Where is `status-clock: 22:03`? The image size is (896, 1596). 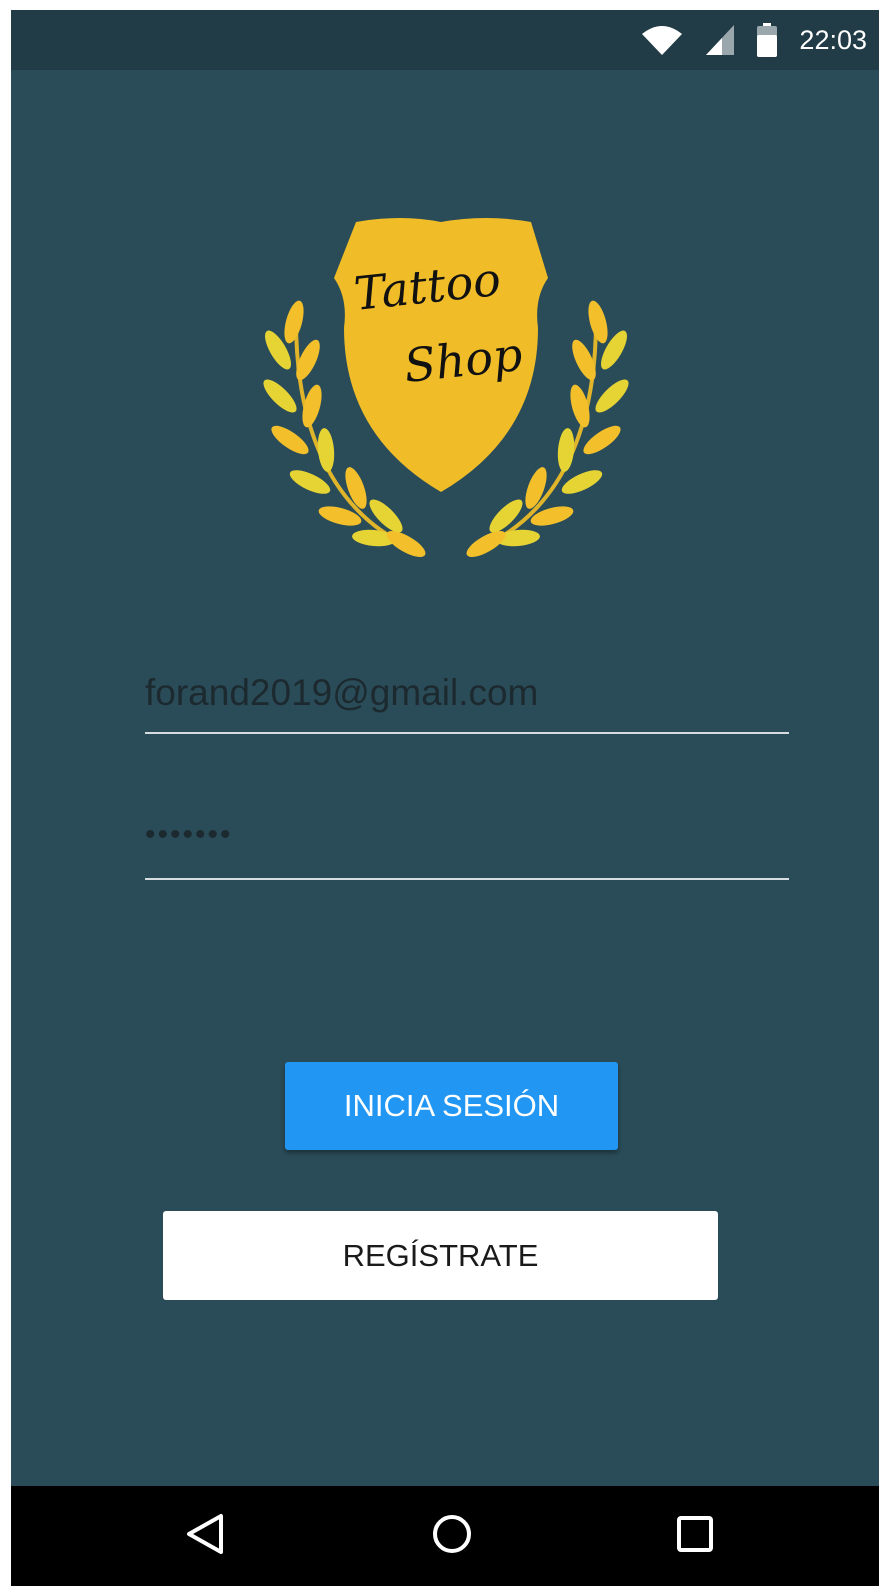
status-clock: 22:03 is located at coordinates (833, 39).